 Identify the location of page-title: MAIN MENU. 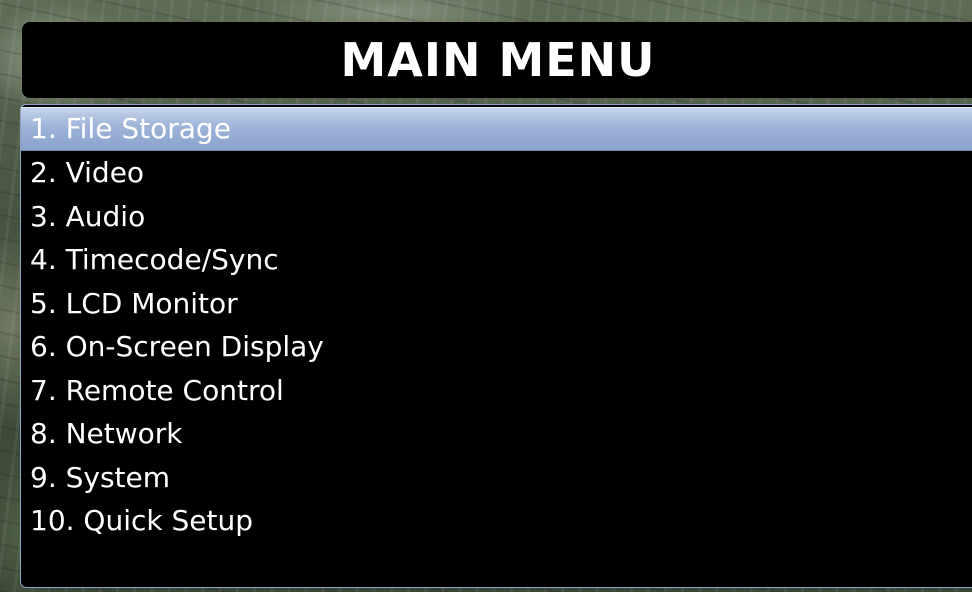
(498, 60).